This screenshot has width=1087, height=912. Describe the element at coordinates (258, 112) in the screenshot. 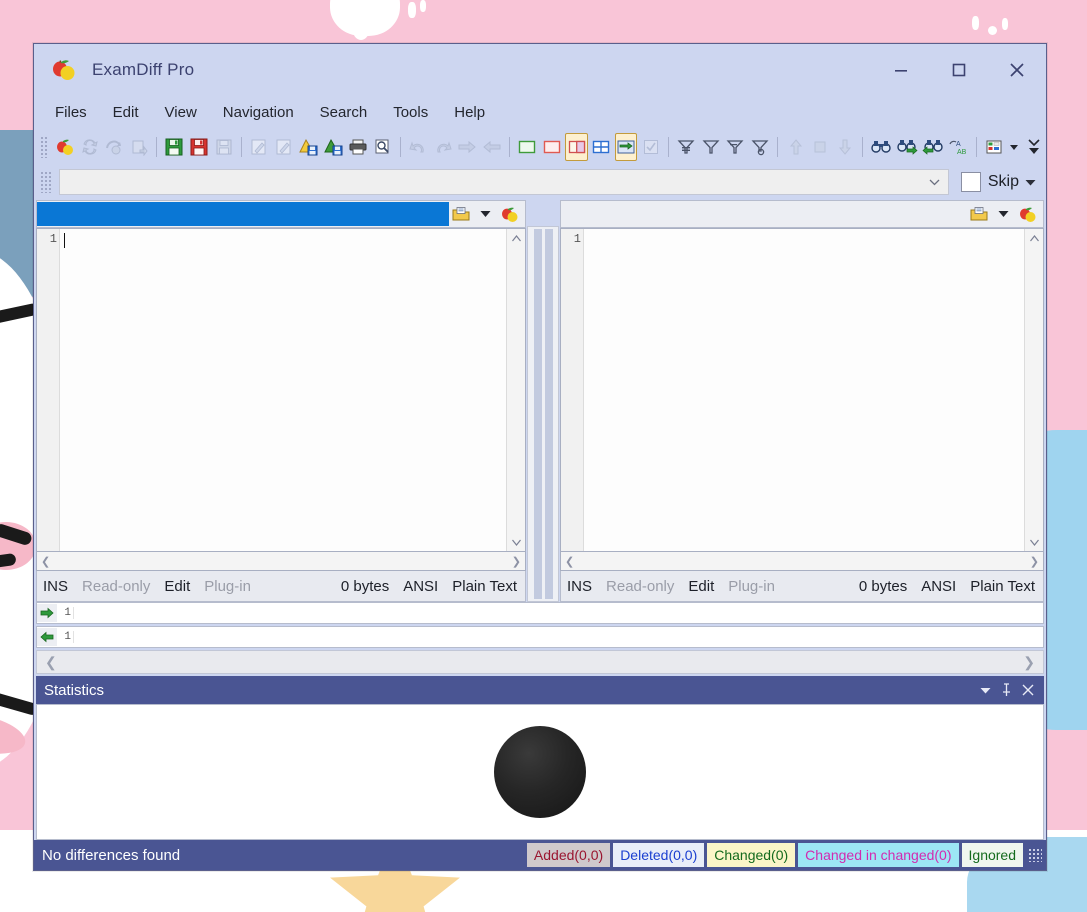

I see `menu-item-navigation: Navigation` at that location.